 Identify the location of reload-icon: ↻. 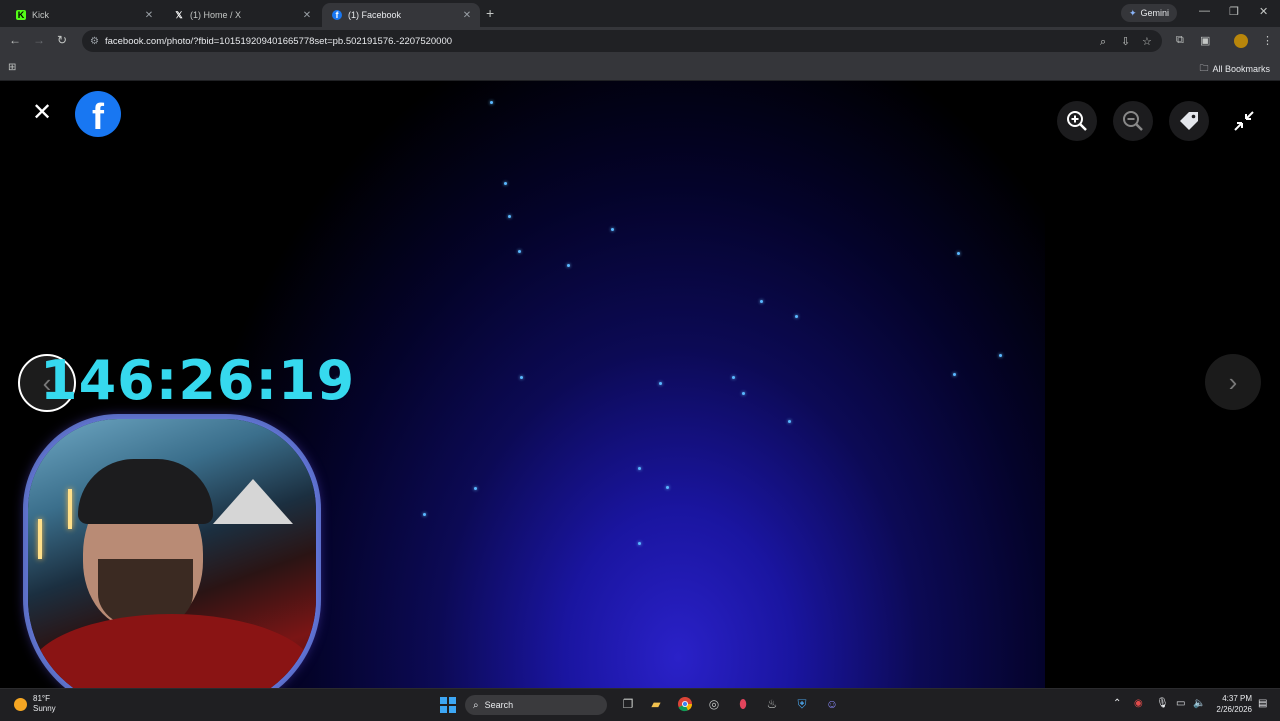
(62, 40).